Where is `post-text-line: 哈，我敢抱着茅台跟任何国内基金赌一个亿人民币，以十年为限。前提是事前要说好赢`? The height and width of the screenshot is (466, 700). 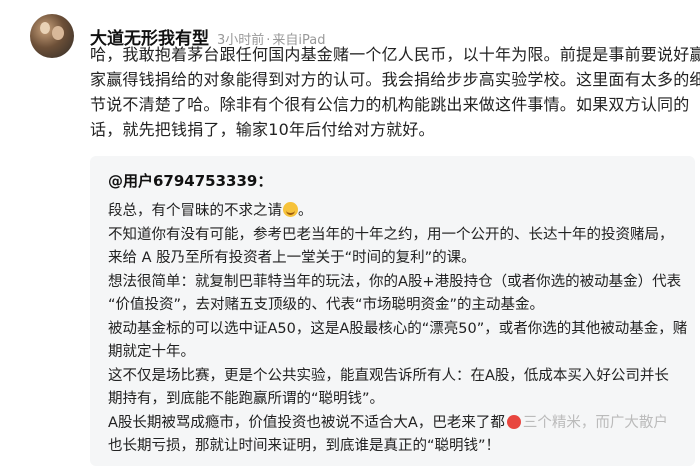 post-text-line: 哈，我敢抱着茅台跟任何国内基金赌一个亿人民币，以十年为限。前提是事前要说好赢 is located at coordinates (395, 54).